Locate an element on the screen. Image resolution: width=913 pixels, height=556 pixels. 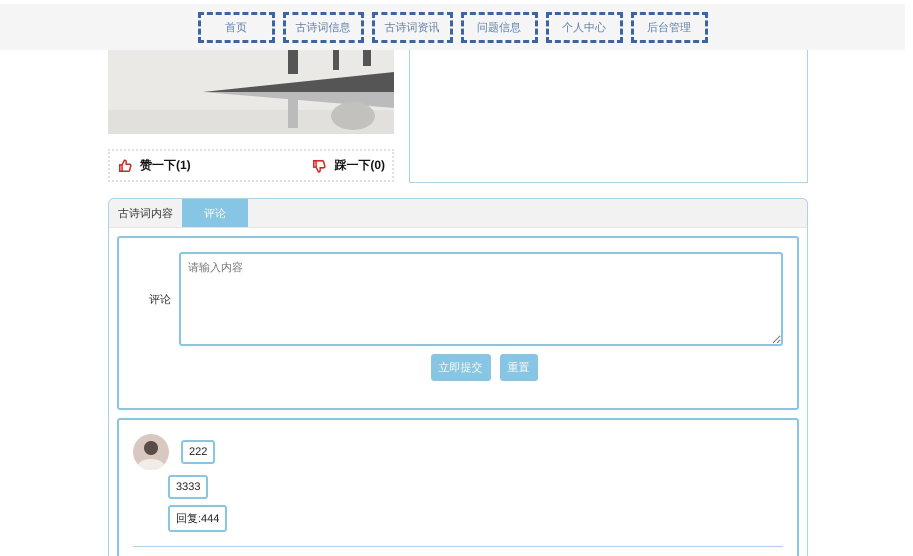
thumbs-up-icon is located at coordinates (125, 165).